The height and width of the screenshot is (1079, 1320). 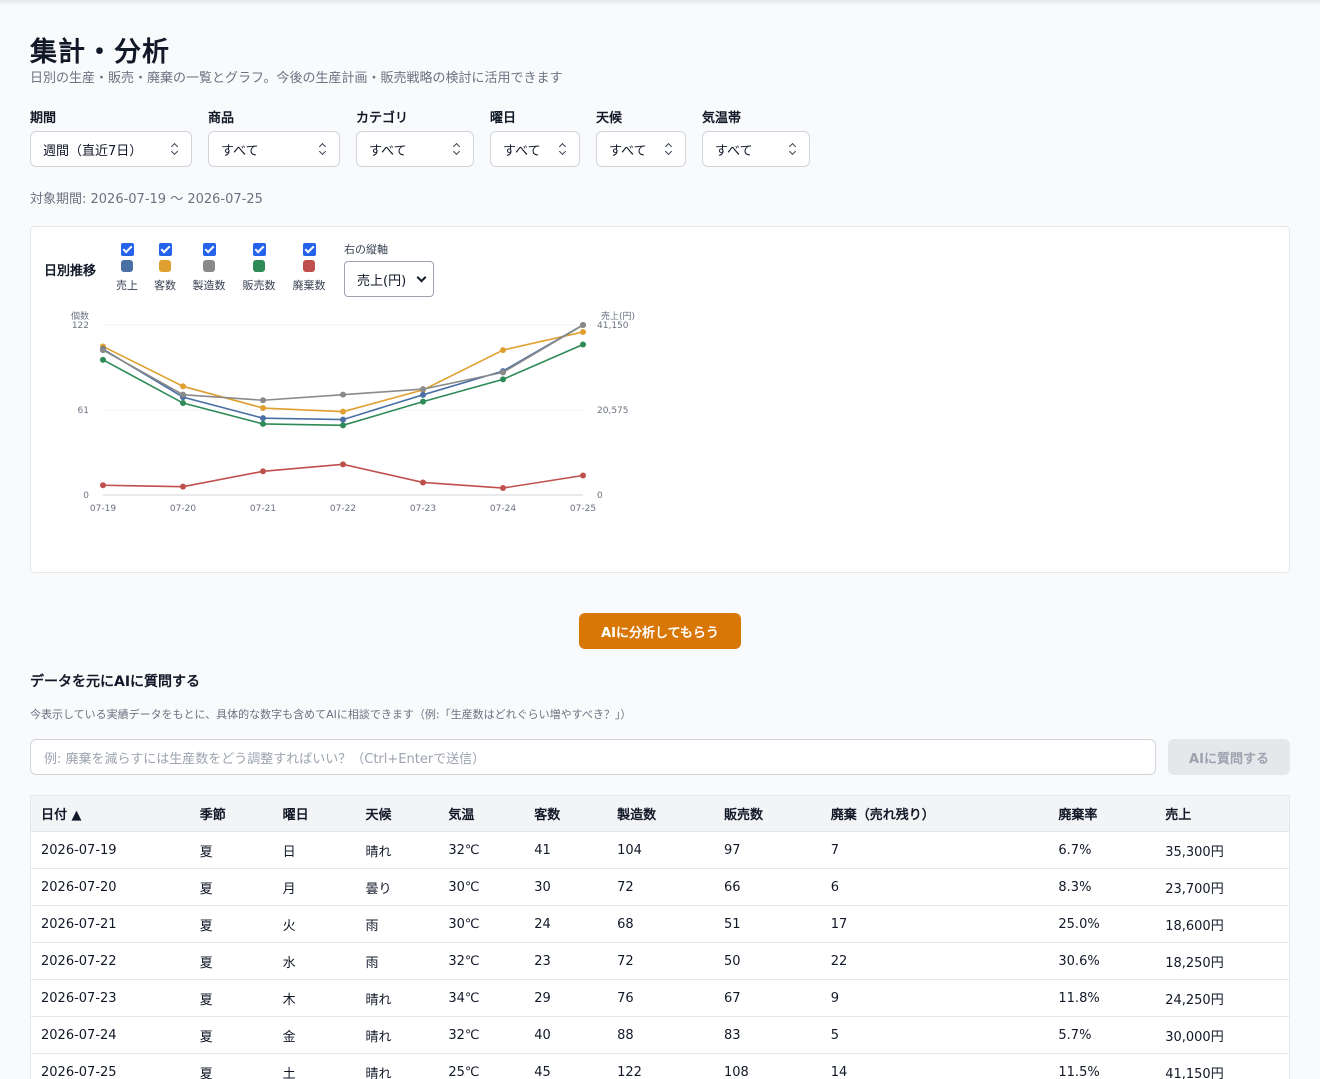 What do you see at coordinates (1194, 889) in the screenshot?
I see `table-cell: 23,700円` at bounding box center [1194, 889].